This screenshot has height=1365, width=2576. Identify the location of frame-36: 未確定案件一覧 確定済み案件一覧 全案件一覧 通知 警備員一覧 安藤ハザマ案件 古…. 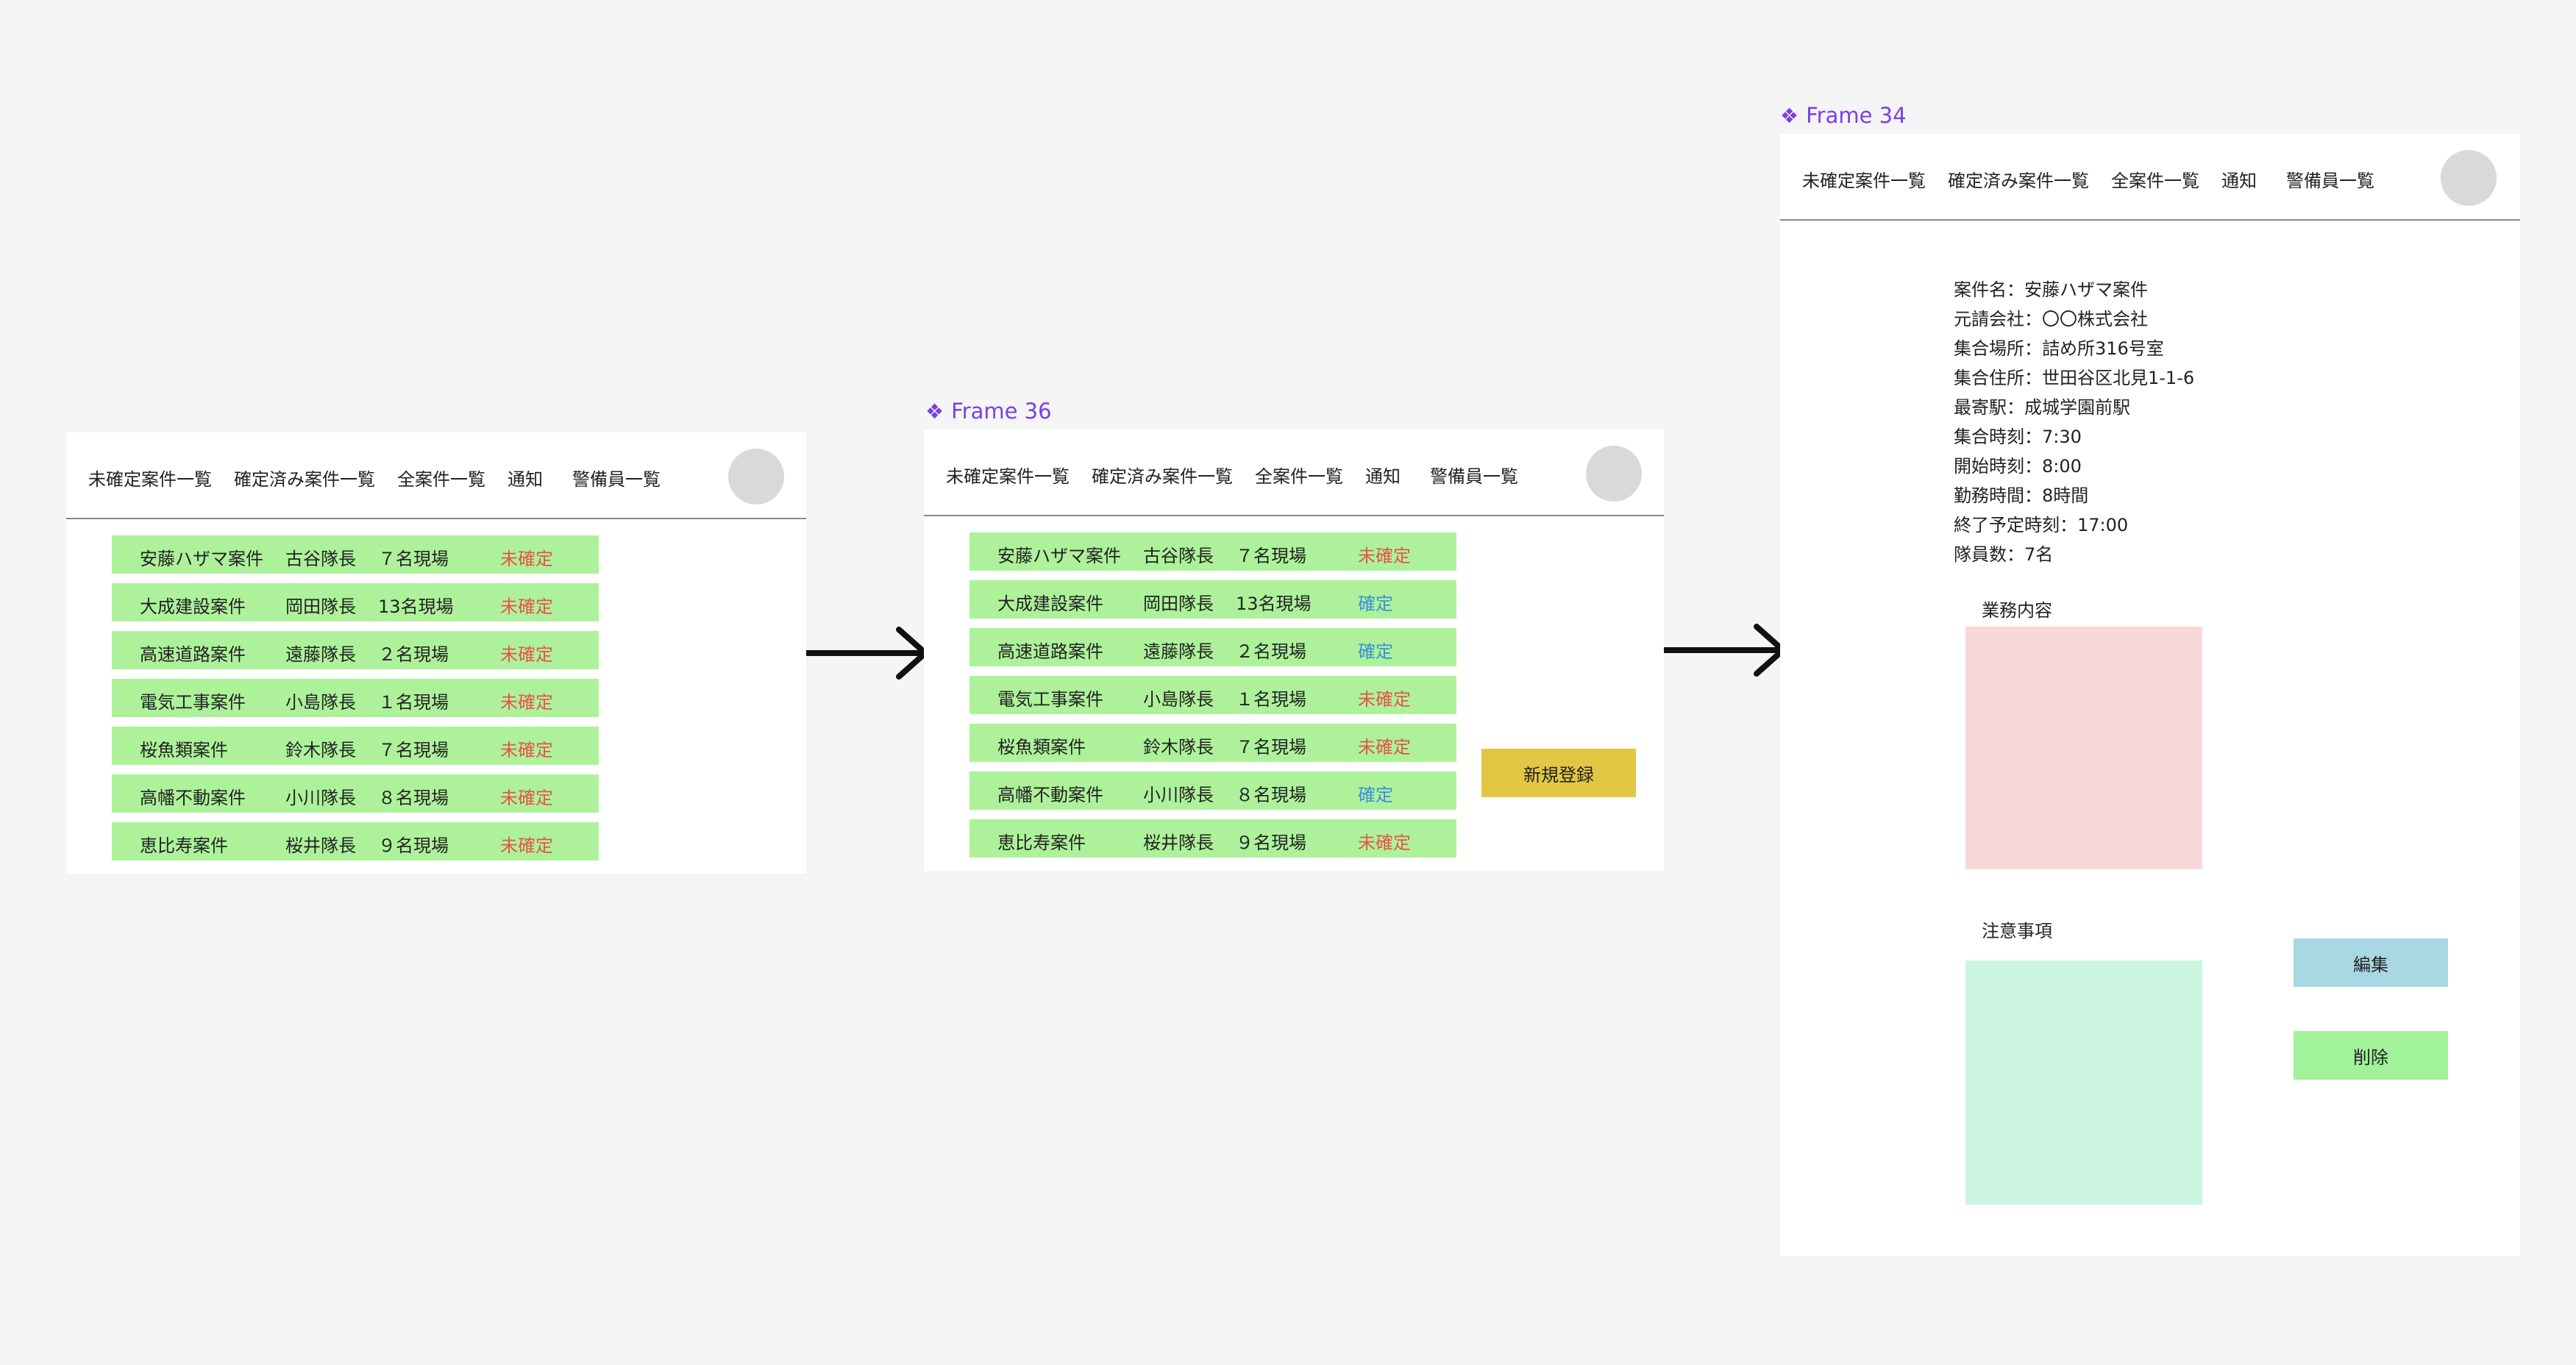
(1294, 650).